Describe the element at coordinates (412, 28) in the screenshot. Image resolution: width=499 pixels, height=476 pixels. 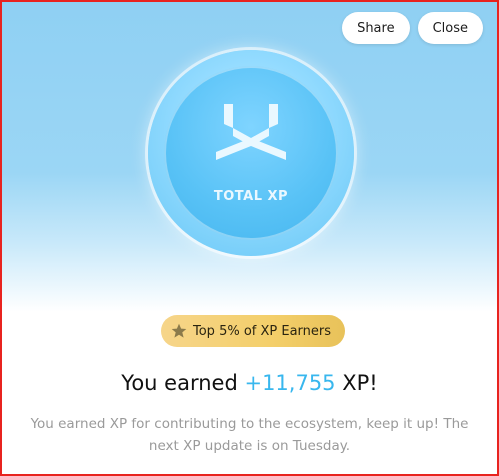
I see `top-actions: Share Close` at that location.